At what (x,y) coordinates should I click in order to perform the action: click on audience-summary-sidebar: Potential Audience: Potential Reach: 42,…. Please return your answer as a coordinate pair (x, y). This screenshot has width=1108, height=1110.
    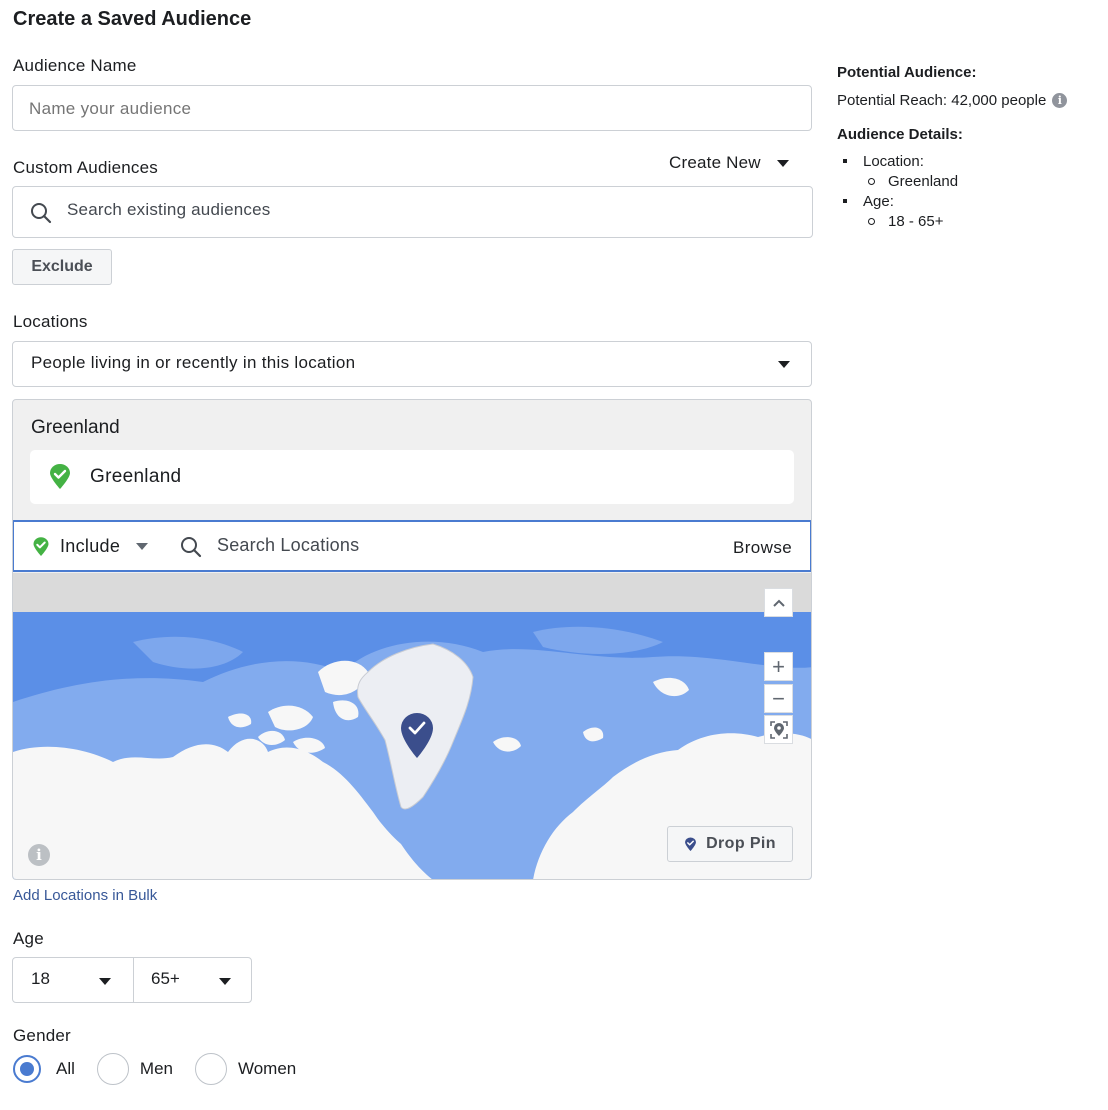
    Looking at the image, I should click on (967, 147).